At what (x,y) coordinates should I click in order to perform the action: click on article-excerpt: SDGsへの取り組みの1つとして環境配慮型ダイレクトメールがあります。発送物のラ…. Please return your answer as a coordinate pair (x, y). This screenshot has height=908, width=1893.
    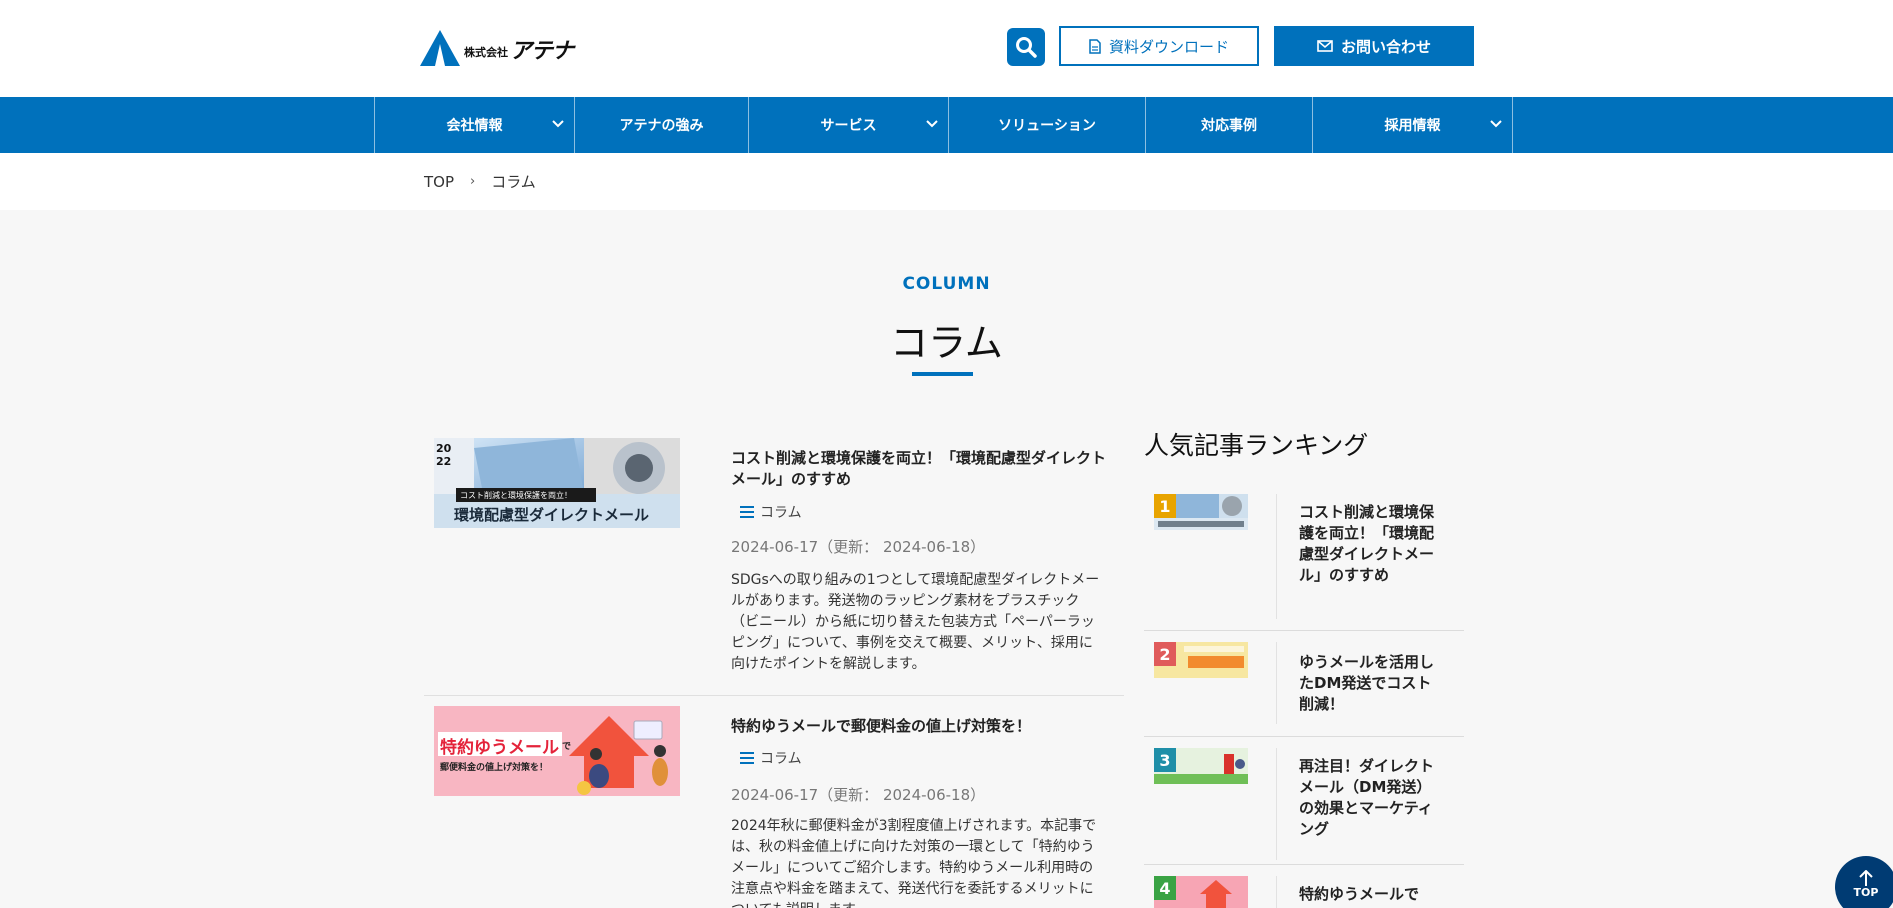
    Looking at the image, I should click on (915, 622).